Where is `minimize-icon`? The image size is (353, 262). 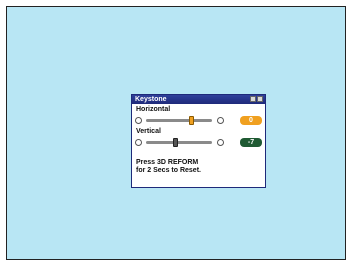
minimize-icon is located at coordinates (253, 99).